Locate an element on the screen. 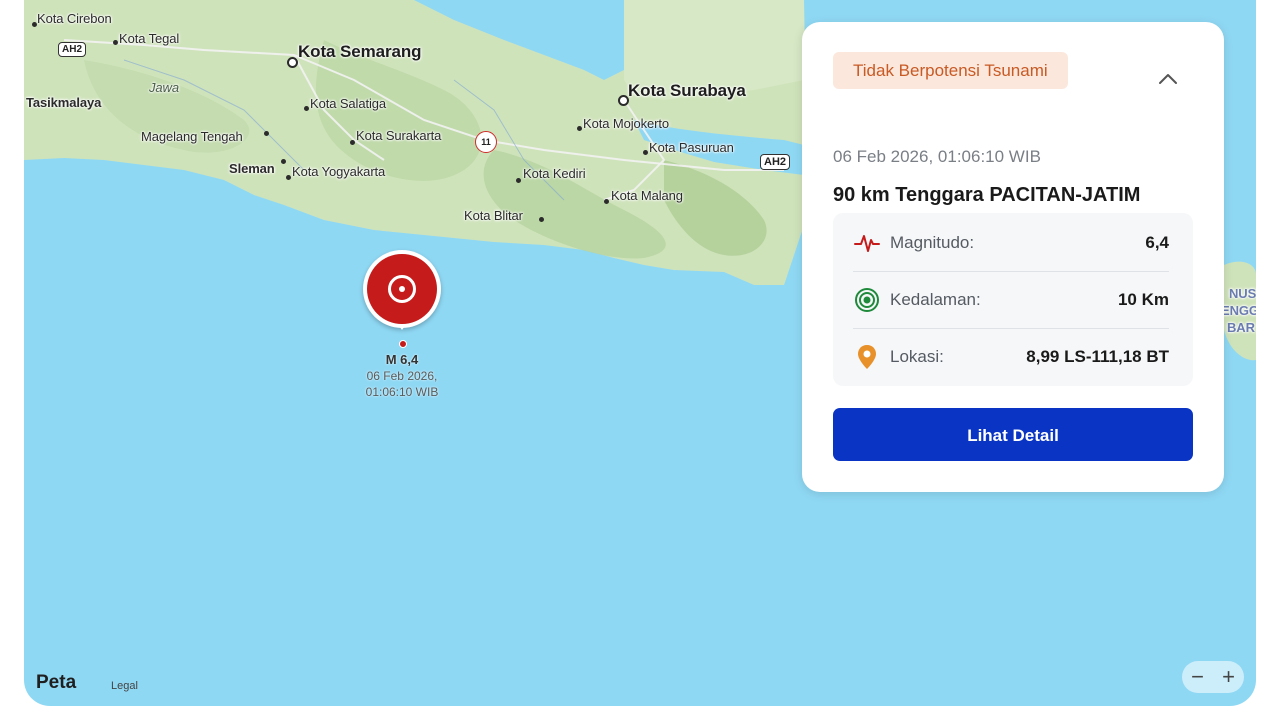 This screenshot has height=708, width=1280. magnitude-label: Magnitudo: is located at coordinates (932, 242).